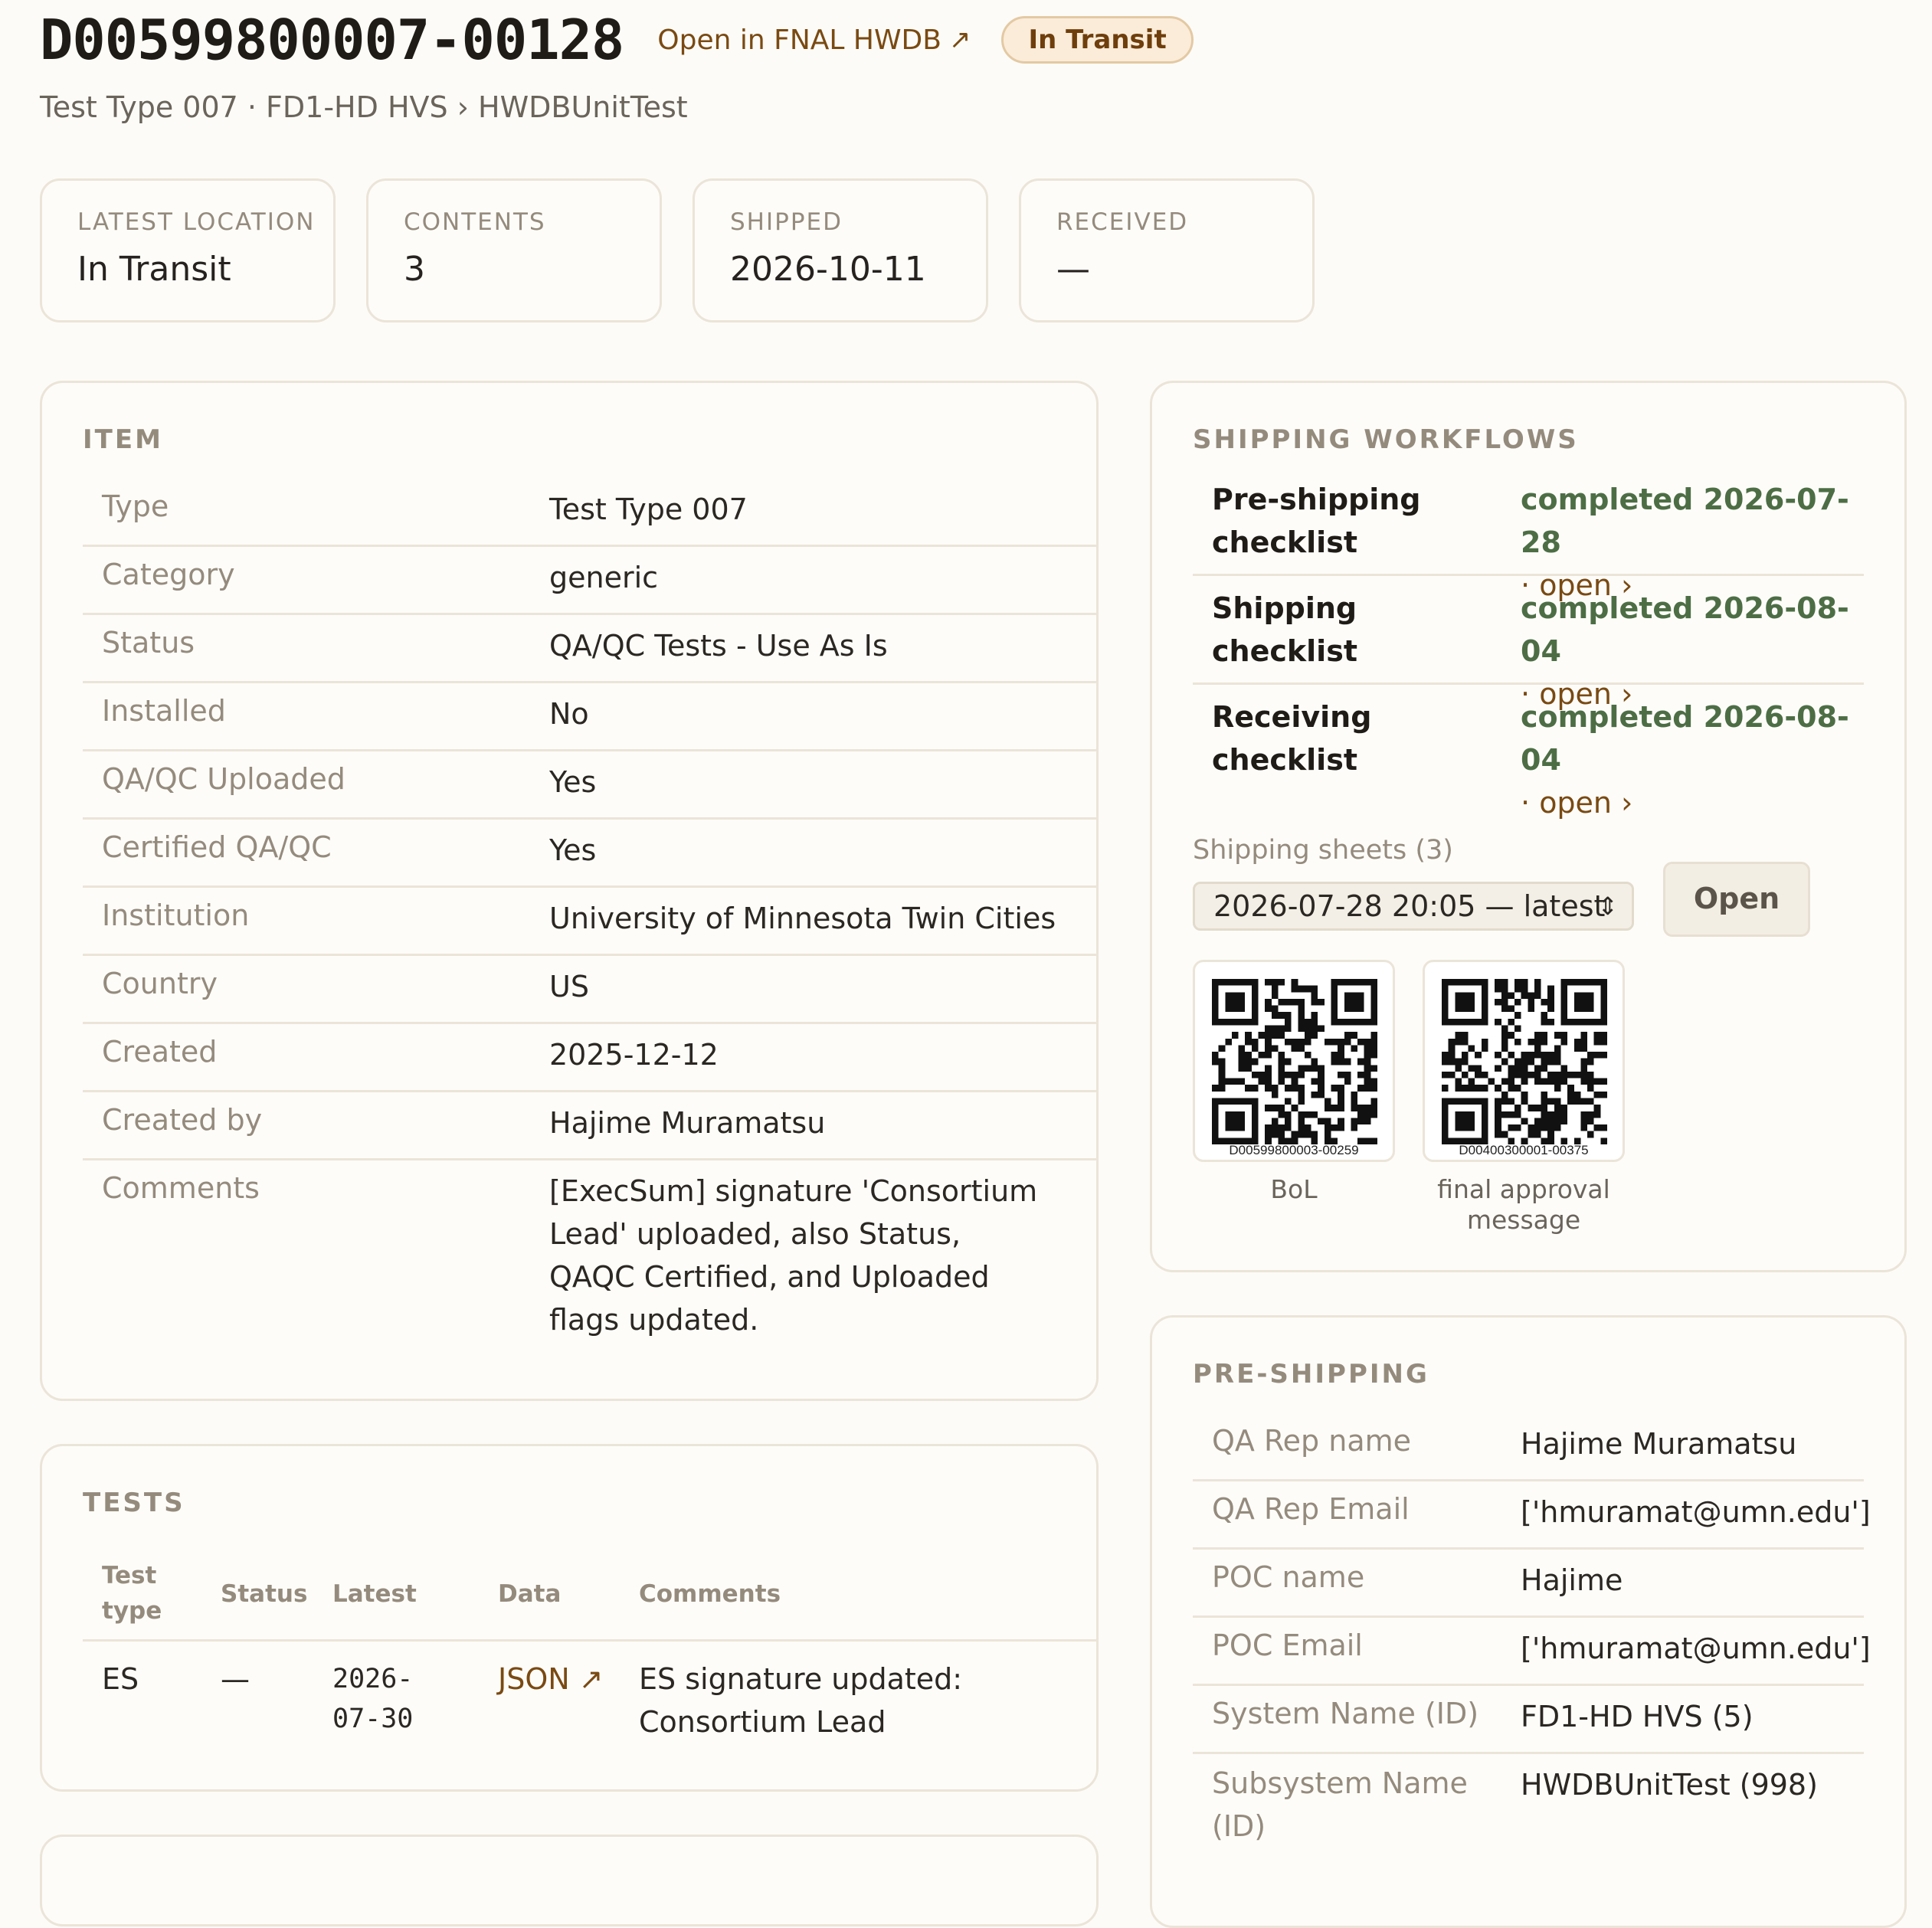 The width and height of the screenshot is (1932, 1928). I want to click on status-badge: In Transit, so click(1097, 40).